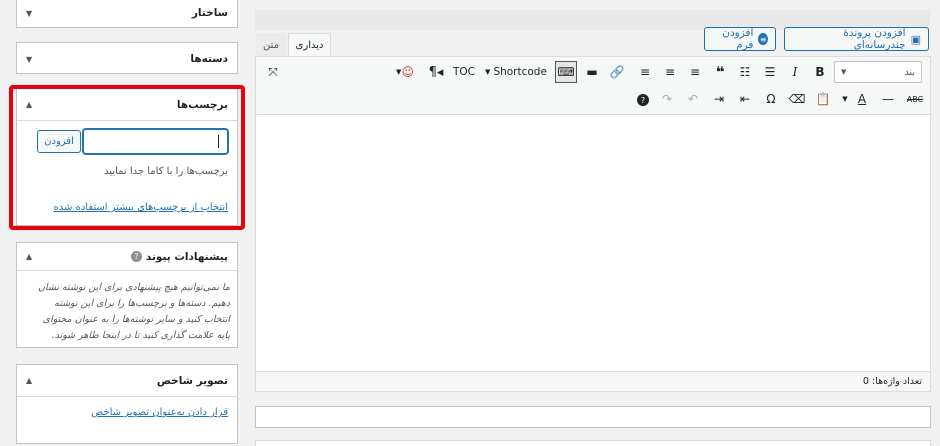 Image resolution: width=940 pixels, height=446 pixels. I want to click on format-select: بند ▼, so click(878, 72).